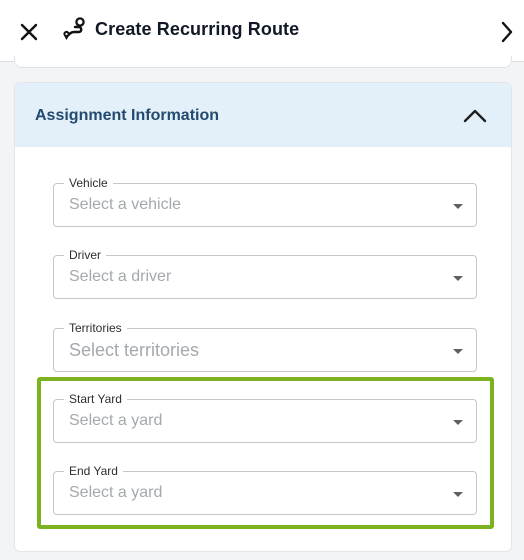  Describe the element at coordinates (265, 201) in the screenshot. I see `vehicle-select: Vehicle Select a vehicle` at that location.